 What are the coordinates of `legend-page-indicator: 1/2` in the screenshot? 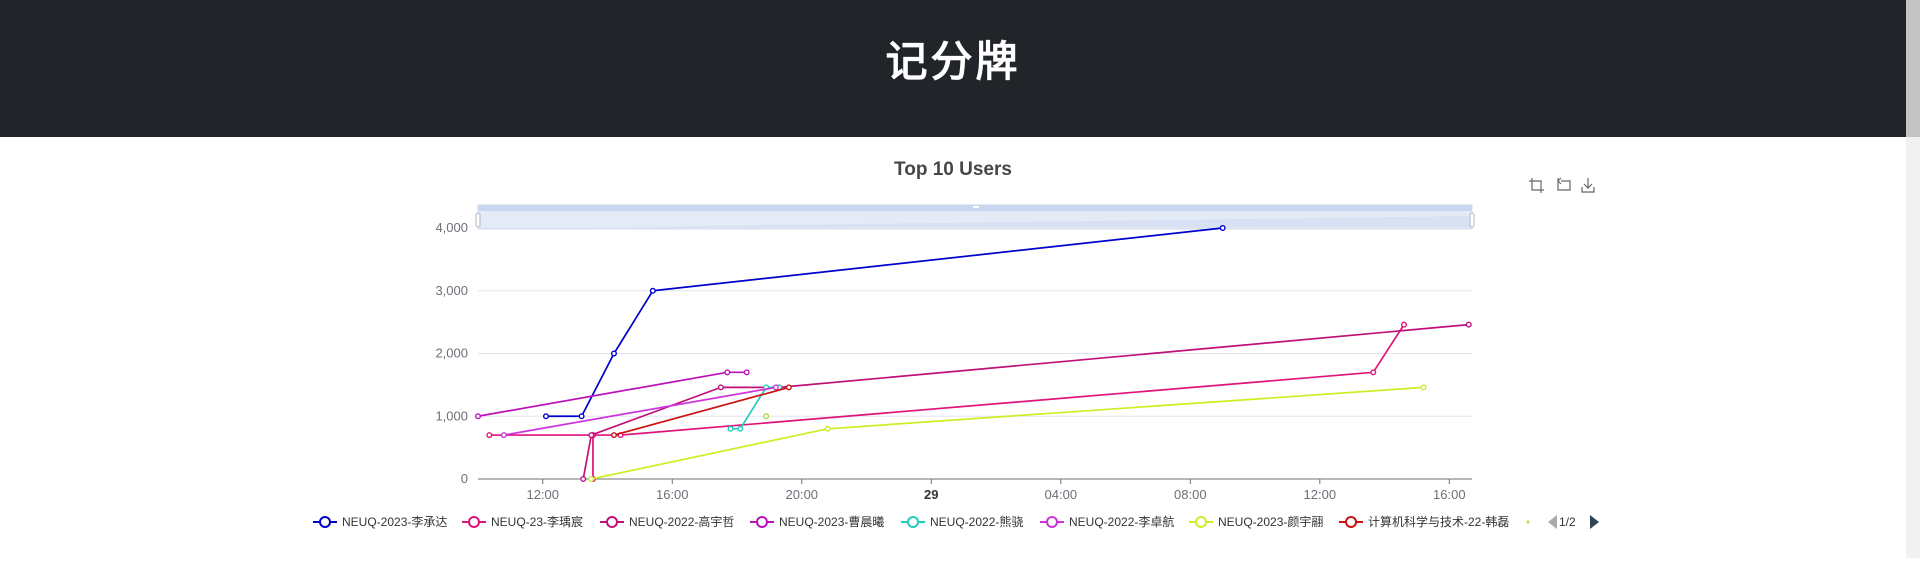 It's located at (1567, 522).